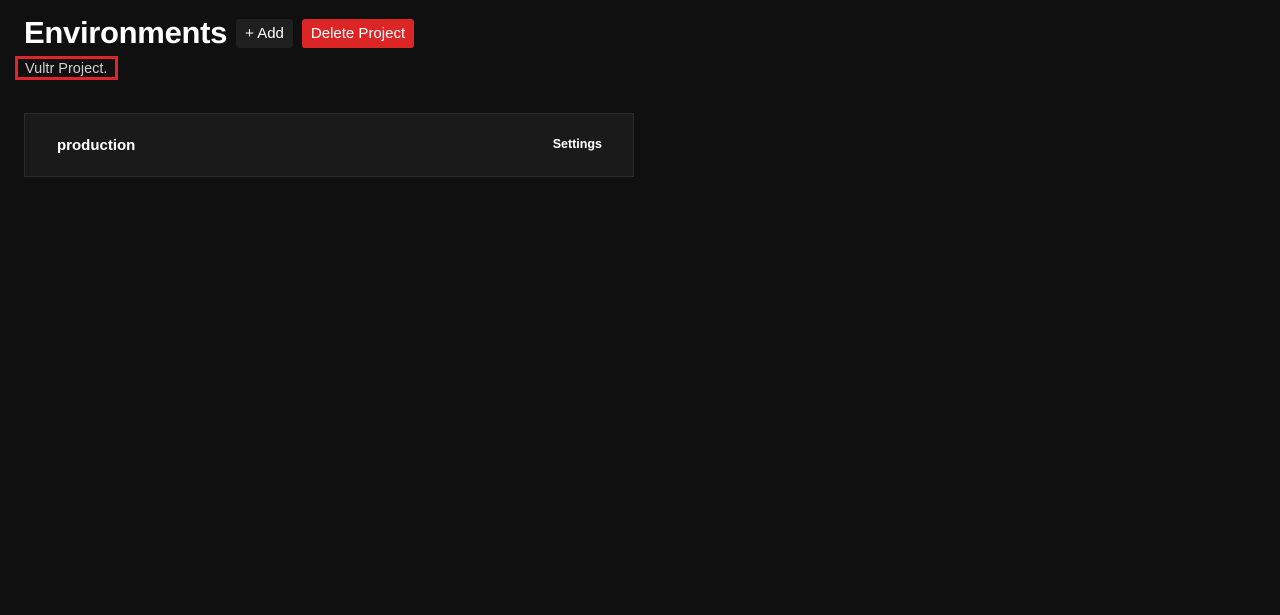 The width and height of the screenshot is (1280, 615). Describe the element at coordinates (577, 144) in the screenshot. I see `environment-settings-link: Settings` at that location.